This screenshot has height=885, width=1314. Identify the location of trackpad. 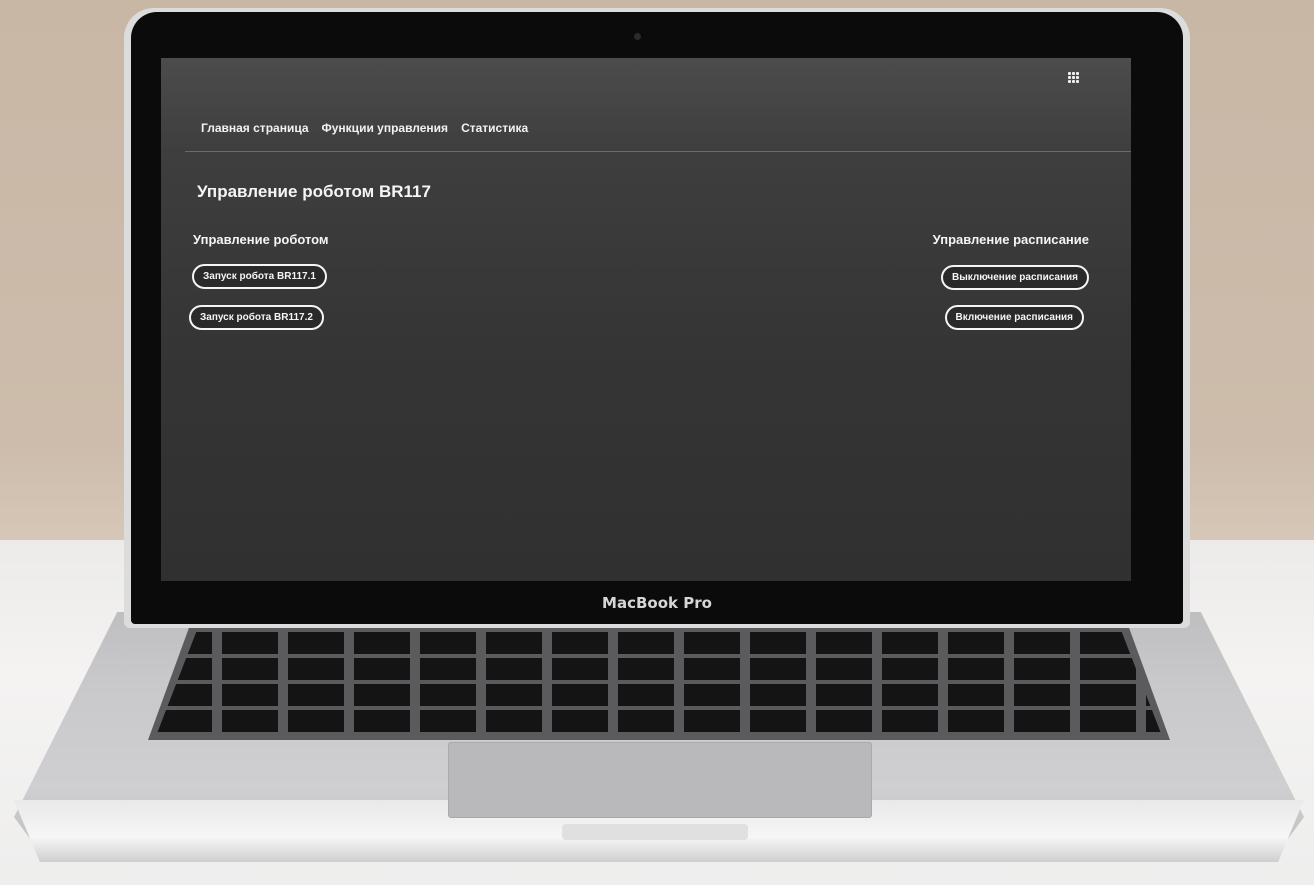
(660, 780).